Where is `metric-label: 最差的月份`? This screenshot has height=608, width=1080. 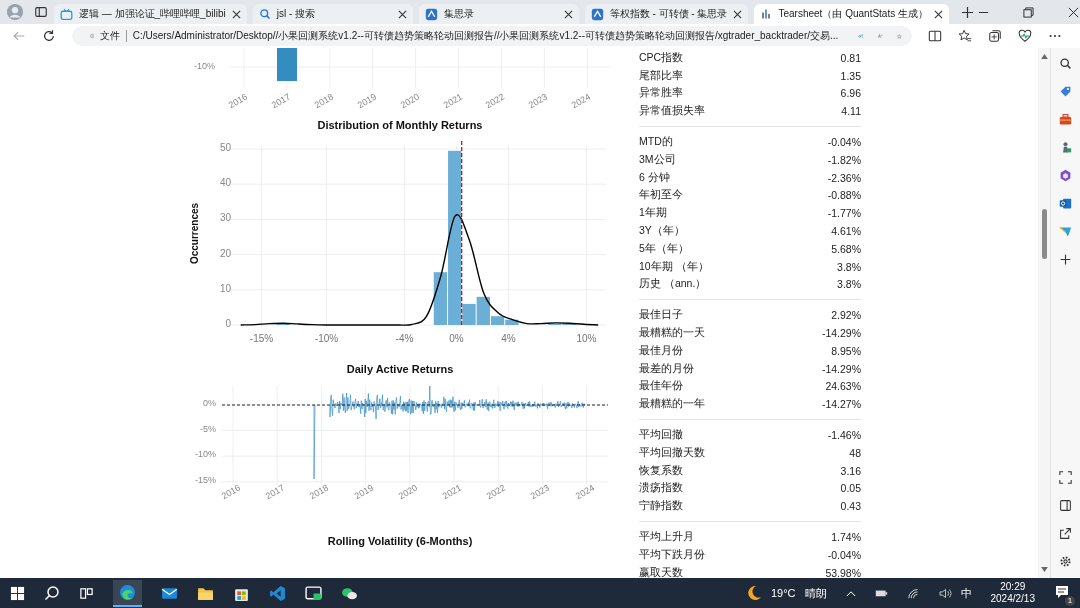 metric-label: 最差的月份 is located at coordinates (666, 368).